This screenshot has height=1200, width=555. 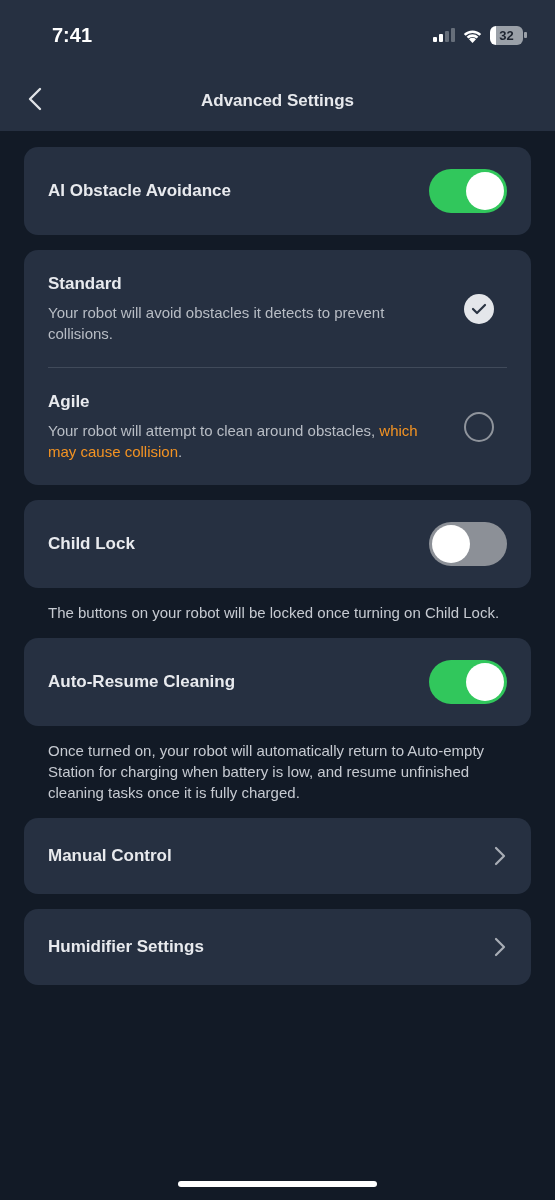 What do you see at coordinates (85, 284) in the screenshot?
I see `option-title: Standard` at bounding box center [85, 284].